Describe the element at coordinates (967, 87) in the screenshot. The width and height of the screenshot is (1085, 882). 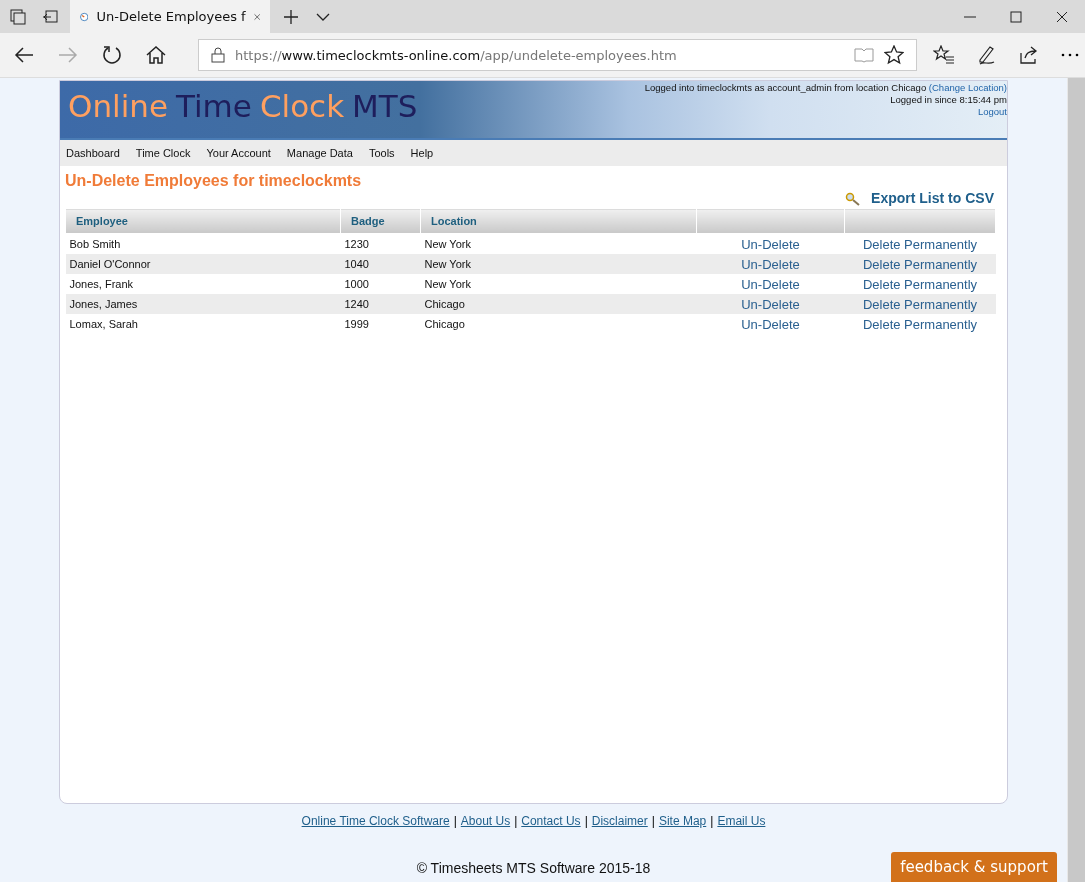
I see `change-location-link: (Change Location)` at that location.